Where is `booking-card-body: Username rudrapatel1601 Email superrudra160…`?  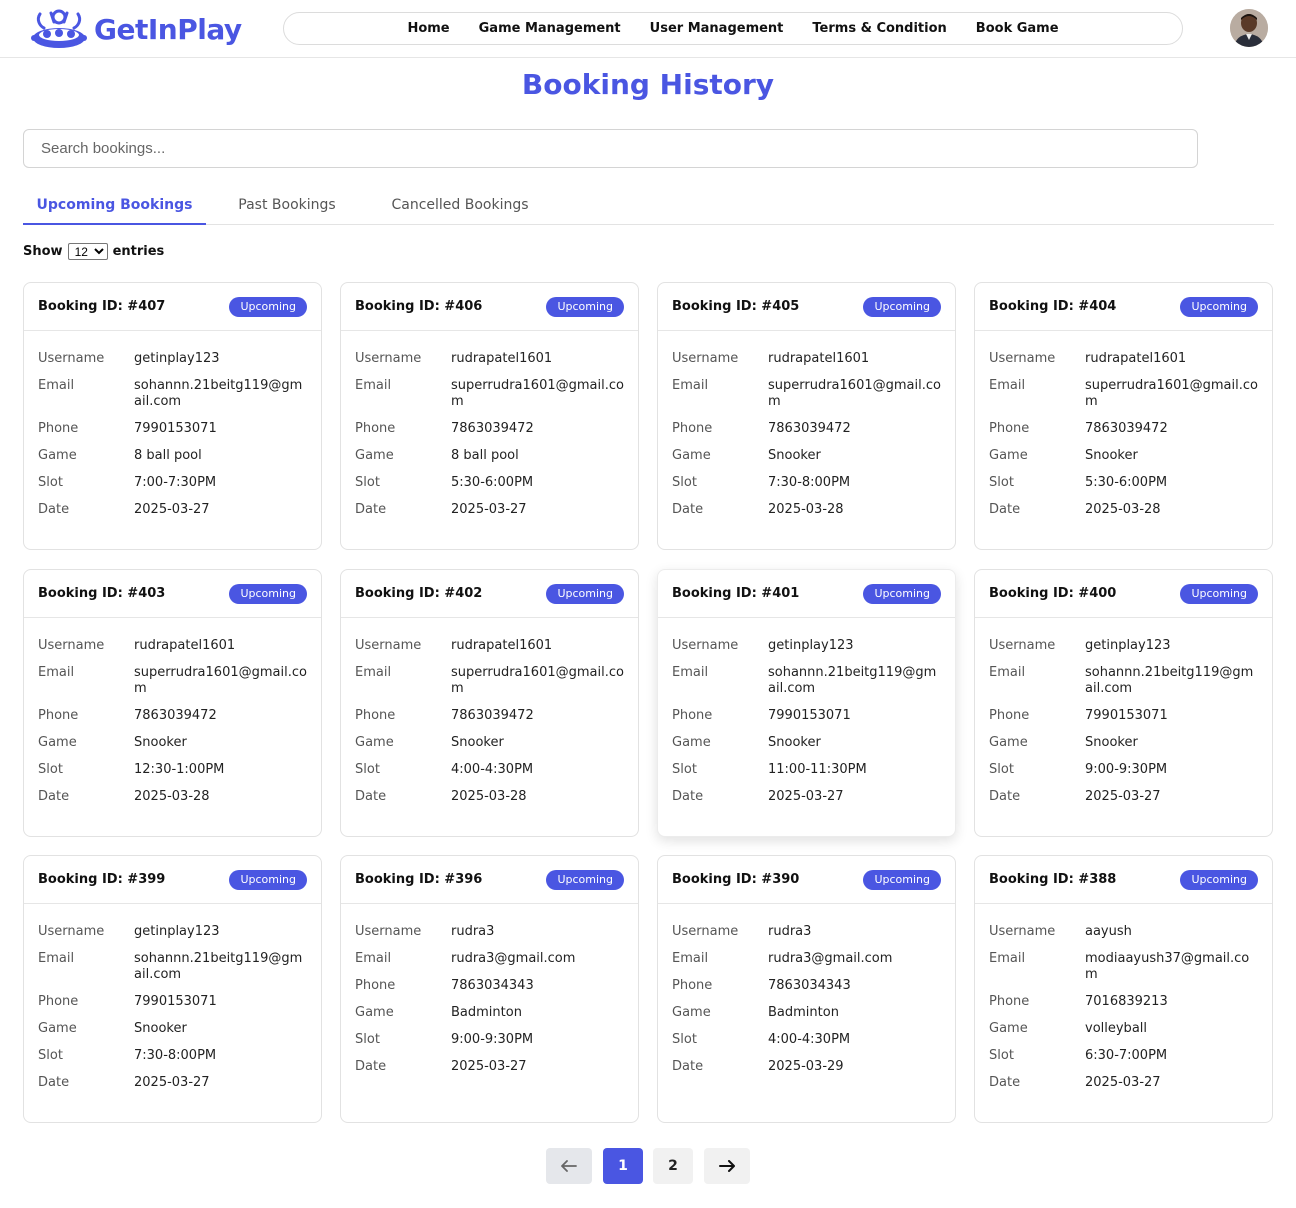 booking-card-body: Username rudrapatel1601 Email superrudra160… is located at coordinates (806, 424).